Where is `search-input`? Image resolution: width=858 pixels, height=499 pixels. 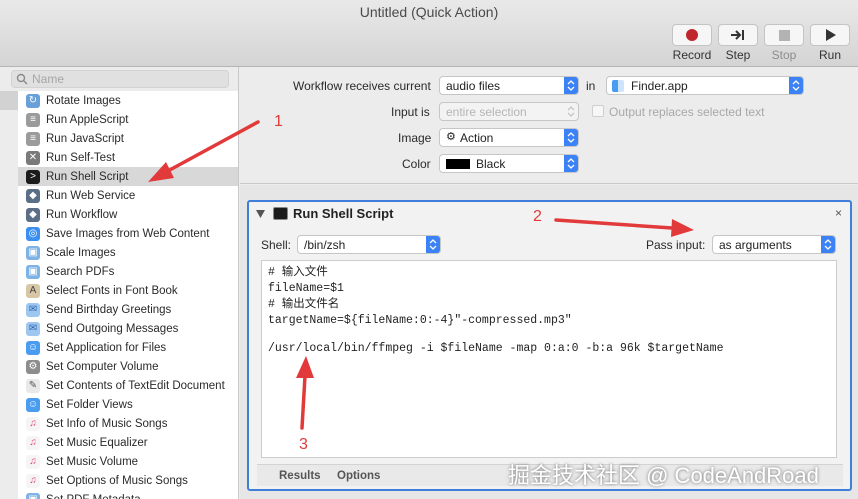 search-input is located at coordinates (127, 79).